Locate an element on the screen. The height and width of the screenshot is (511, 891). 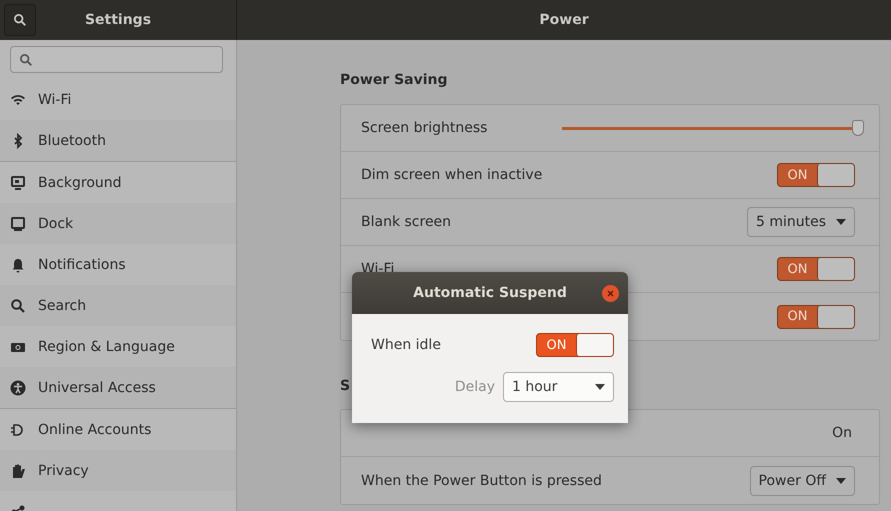
search-field is located at coordinates (116, 59).